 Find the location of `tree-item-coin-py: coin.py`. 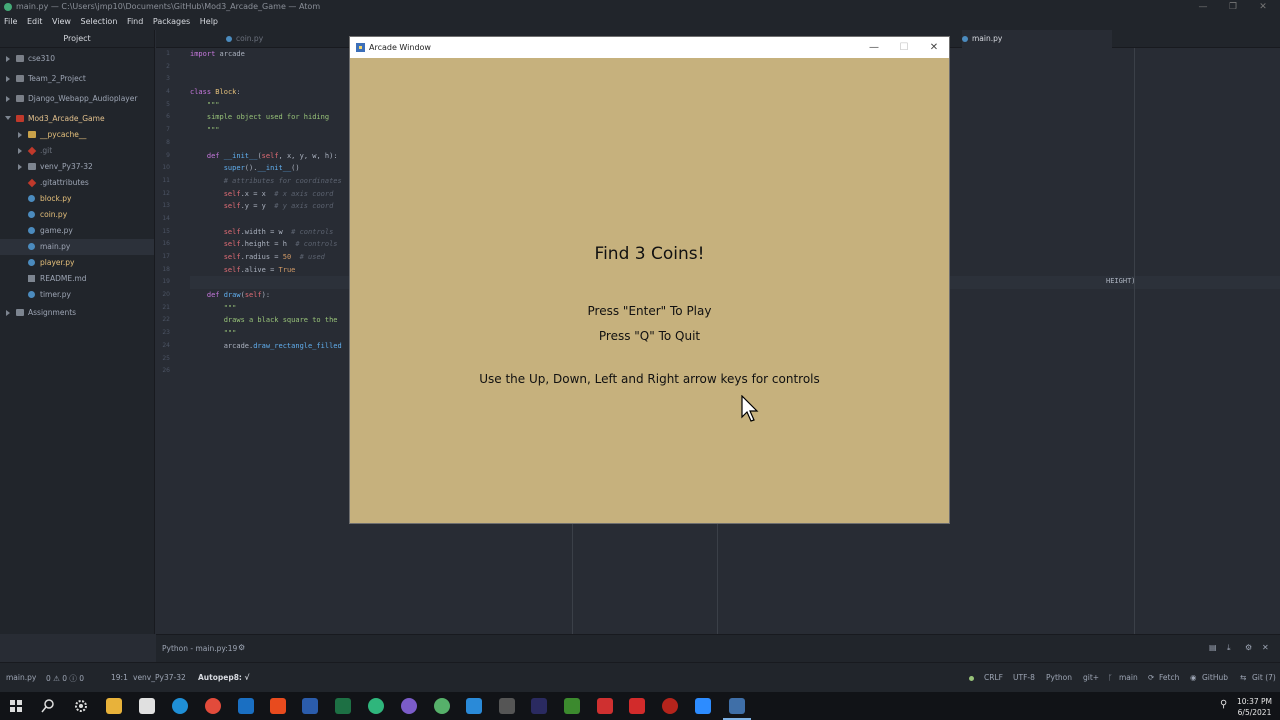

tree-item-coin-py: coin.py is located at coordinates (77, 215).